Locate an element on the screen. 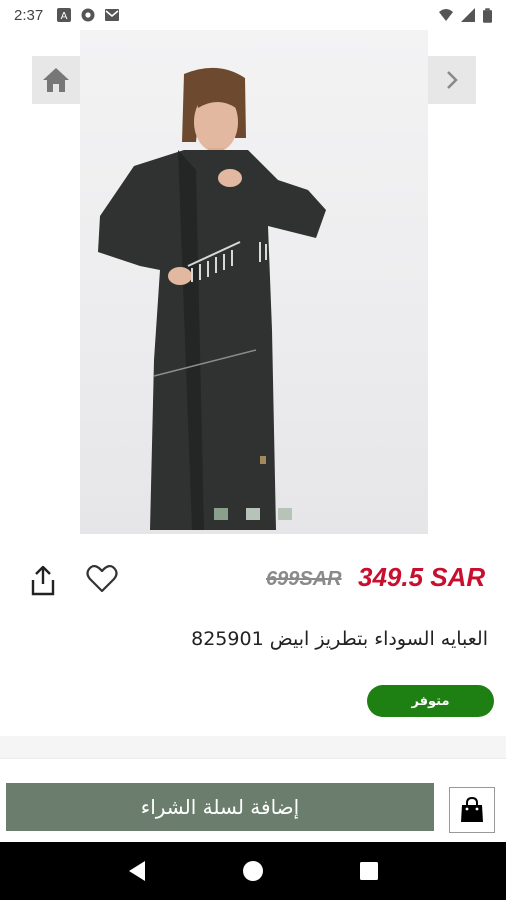  cart-button is located at coordinates (472, 810).